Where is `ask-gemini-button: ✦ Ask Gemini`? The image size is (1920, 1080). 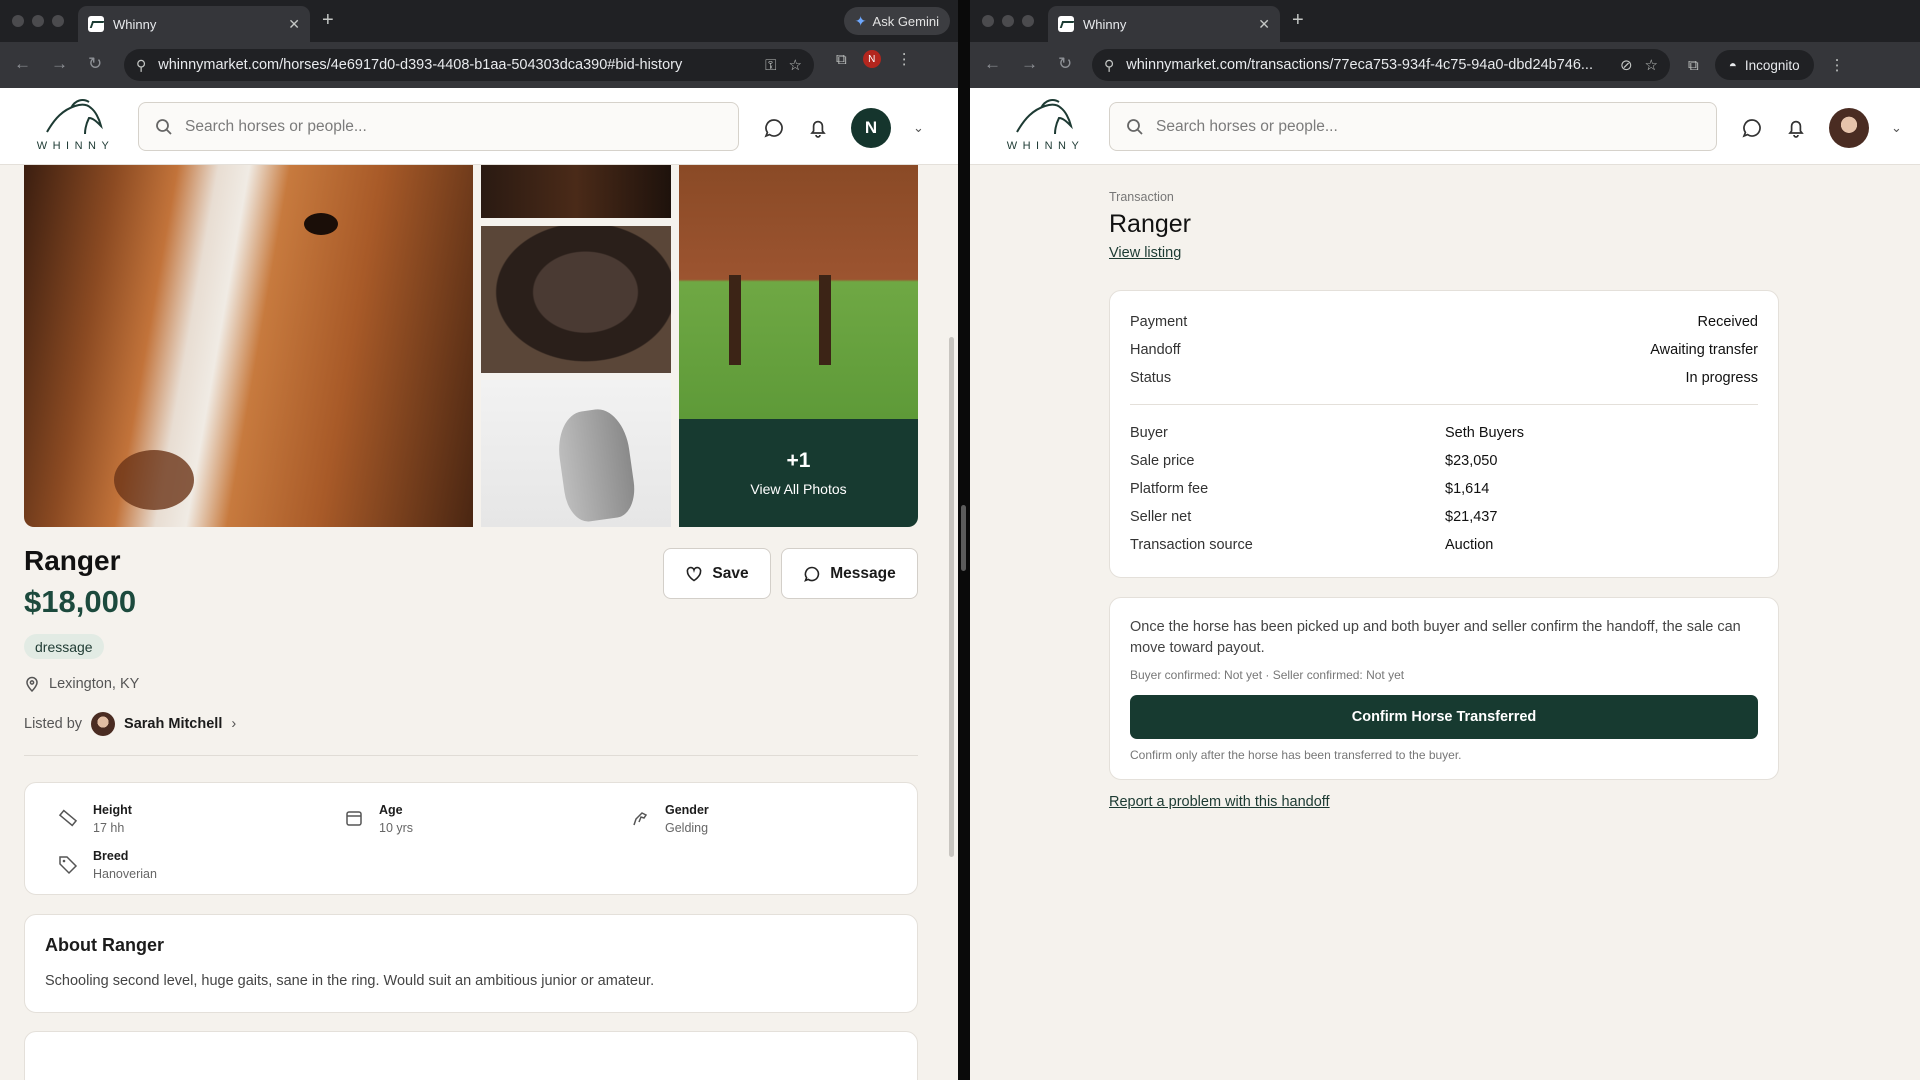 ask-gemini-button: ✦ Ask Gemini is located at coordinates (896, 21).